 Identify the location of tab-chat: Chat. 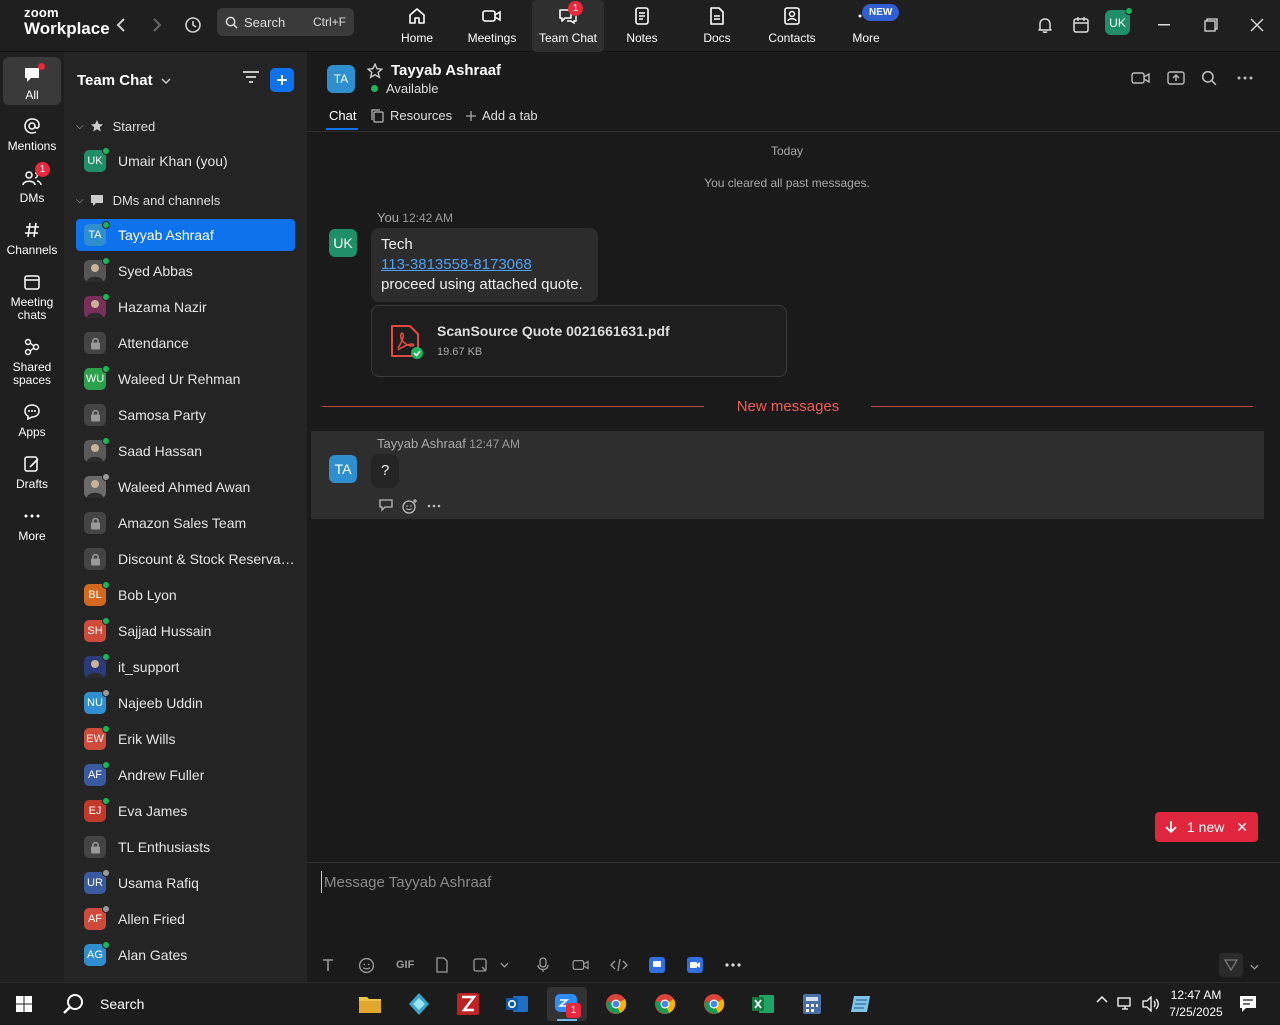
(342, 115).